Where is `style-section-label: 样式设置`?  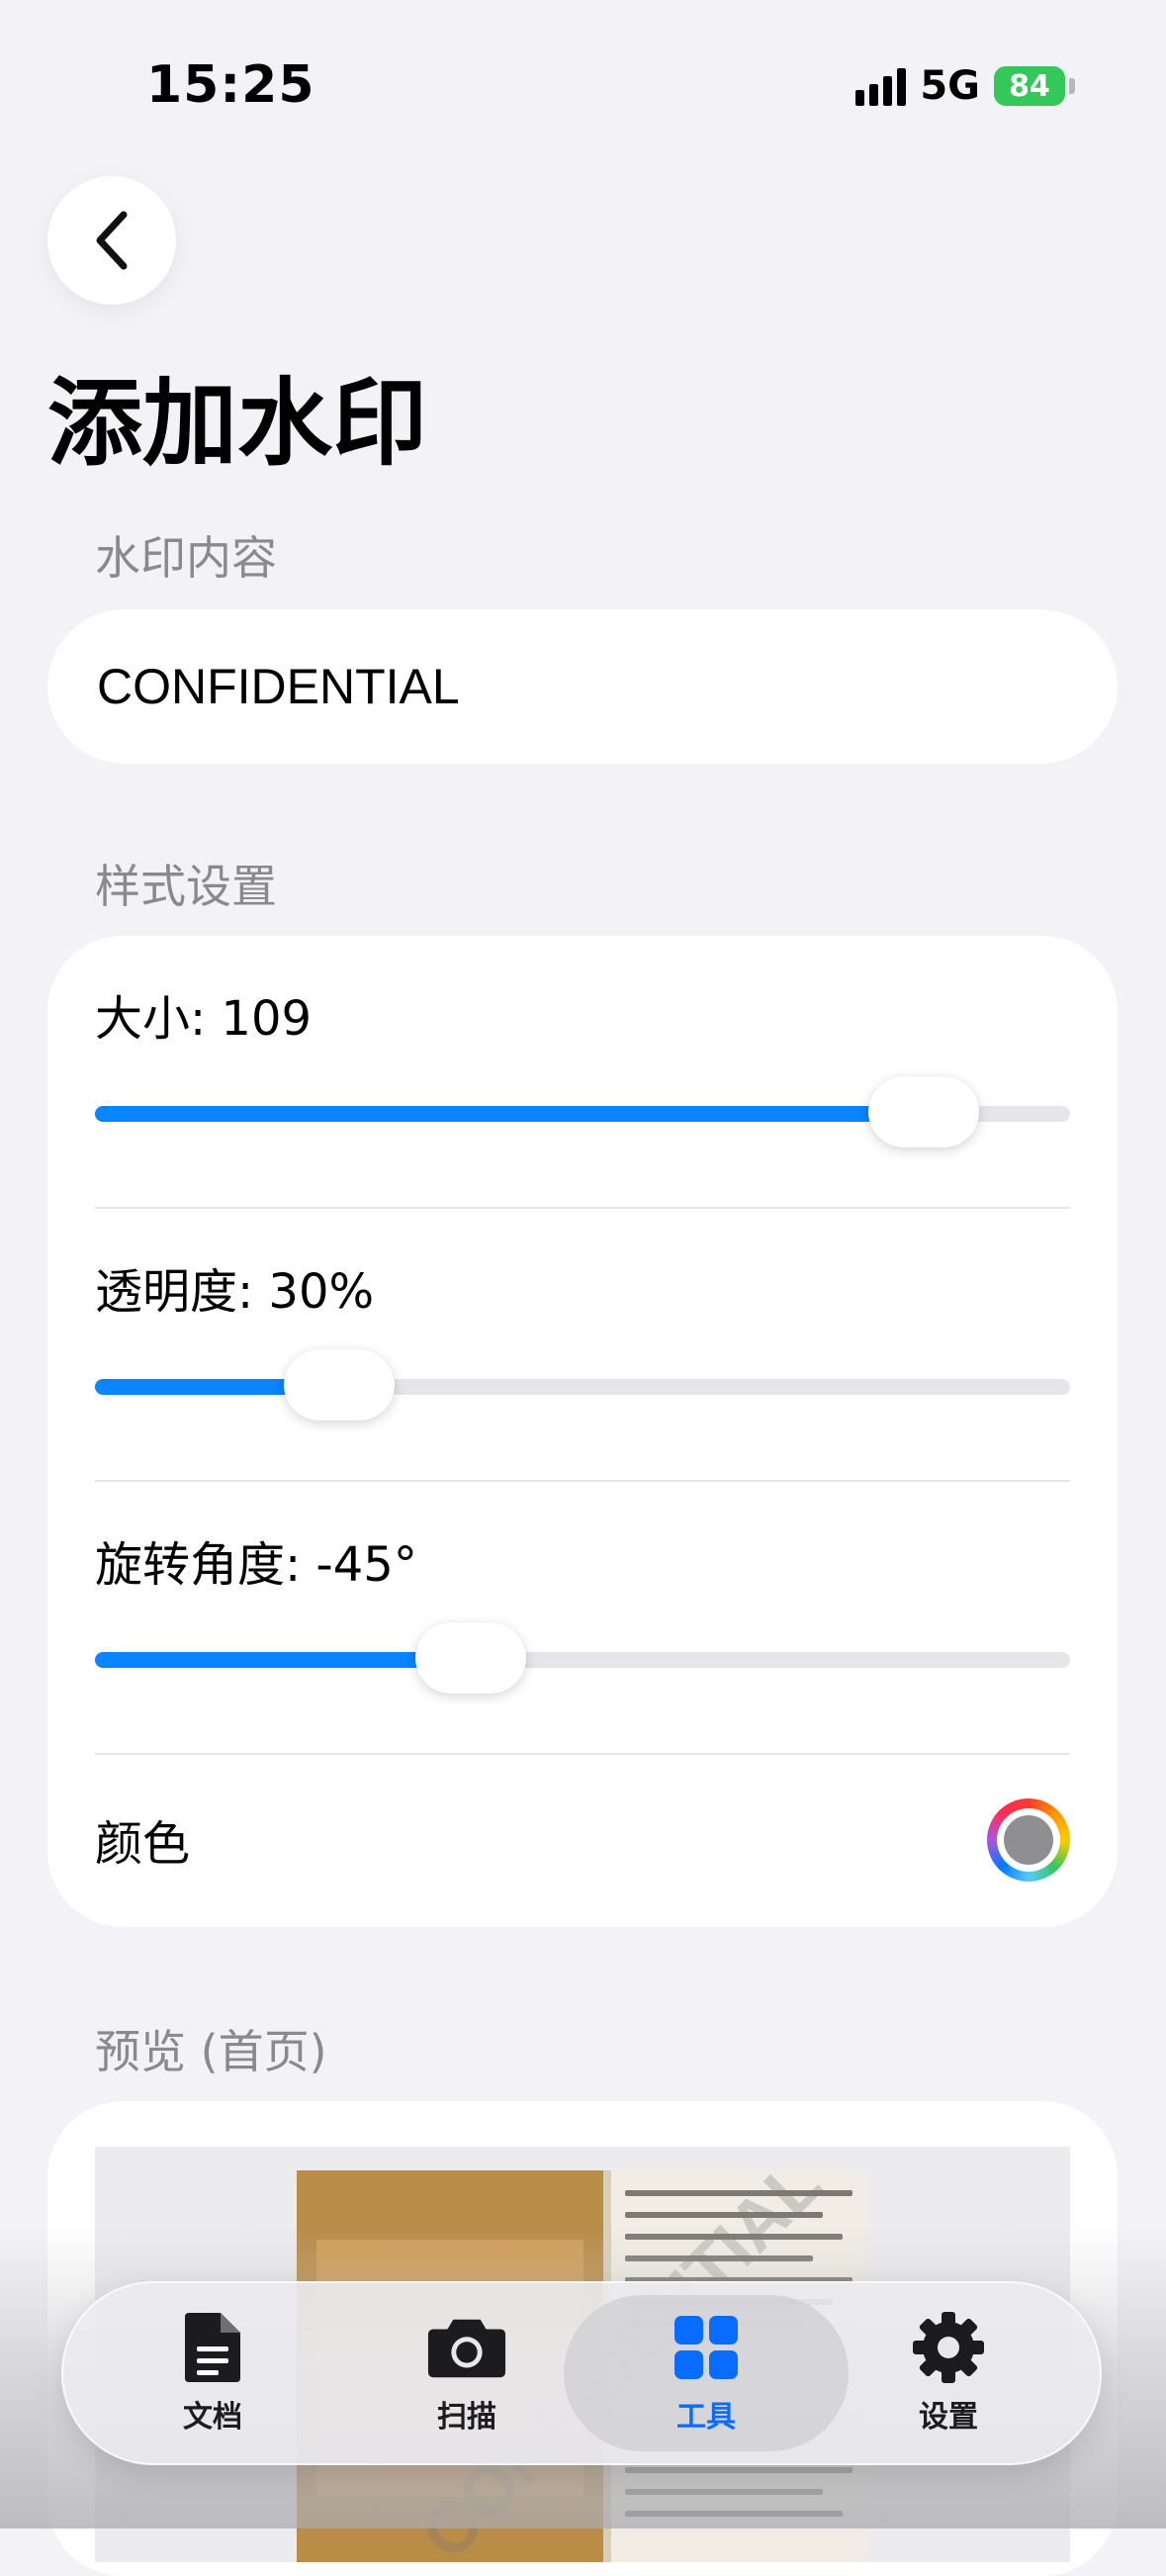 style-section-label: 样式设置 is located at coordinates (186, 887).